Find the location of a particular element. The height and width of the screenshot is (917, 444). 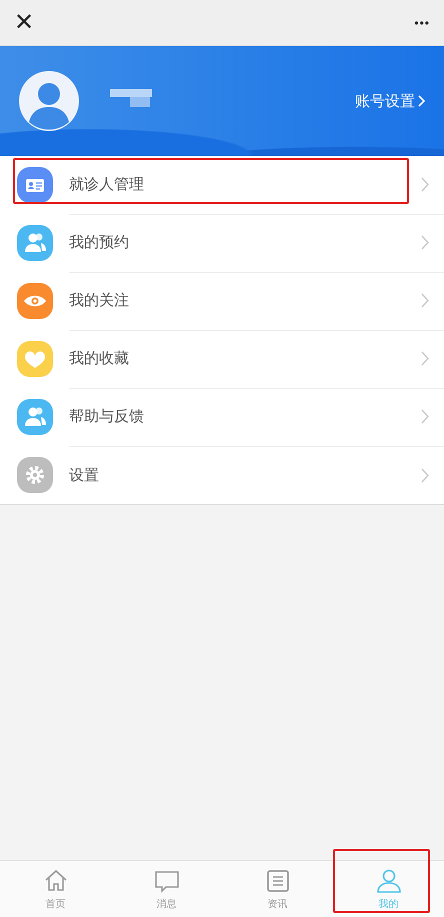

close-button: ✕ is located at coordinates (24, 22).